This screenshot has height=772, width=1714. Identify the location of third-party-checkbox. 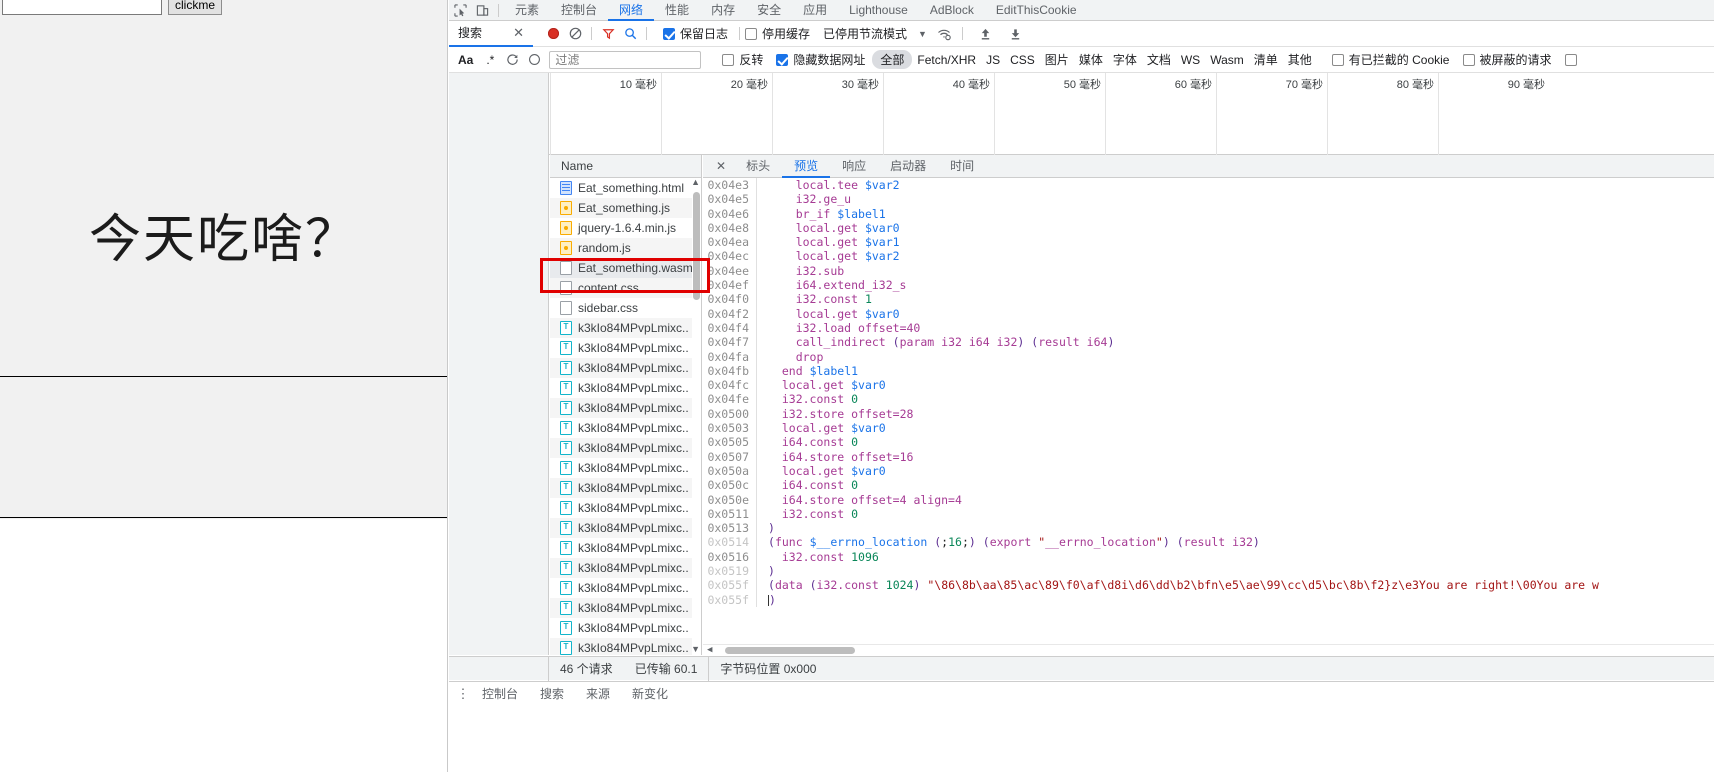
(1570, 59).